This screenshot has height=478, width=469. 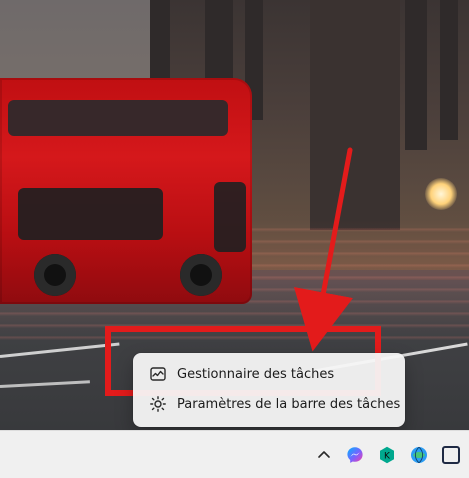 What do you see at coordinates (387, 455) in the screenshot?
I see `kaspersky-icon: K` at bounding box center [387, 455].